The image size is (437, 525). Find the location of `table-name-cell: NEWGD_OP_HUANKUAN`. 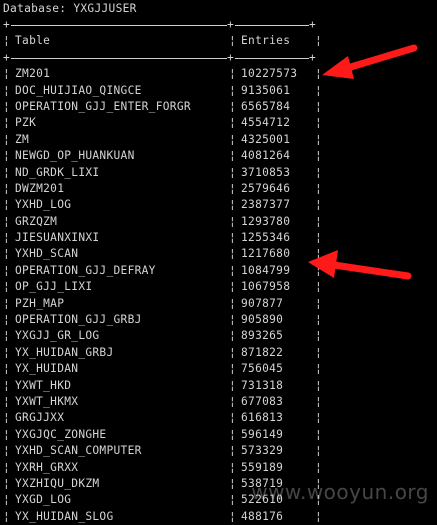

table-name-cell: NEWGD_OP_HUANKUAN is located at coordinates (75, 156).